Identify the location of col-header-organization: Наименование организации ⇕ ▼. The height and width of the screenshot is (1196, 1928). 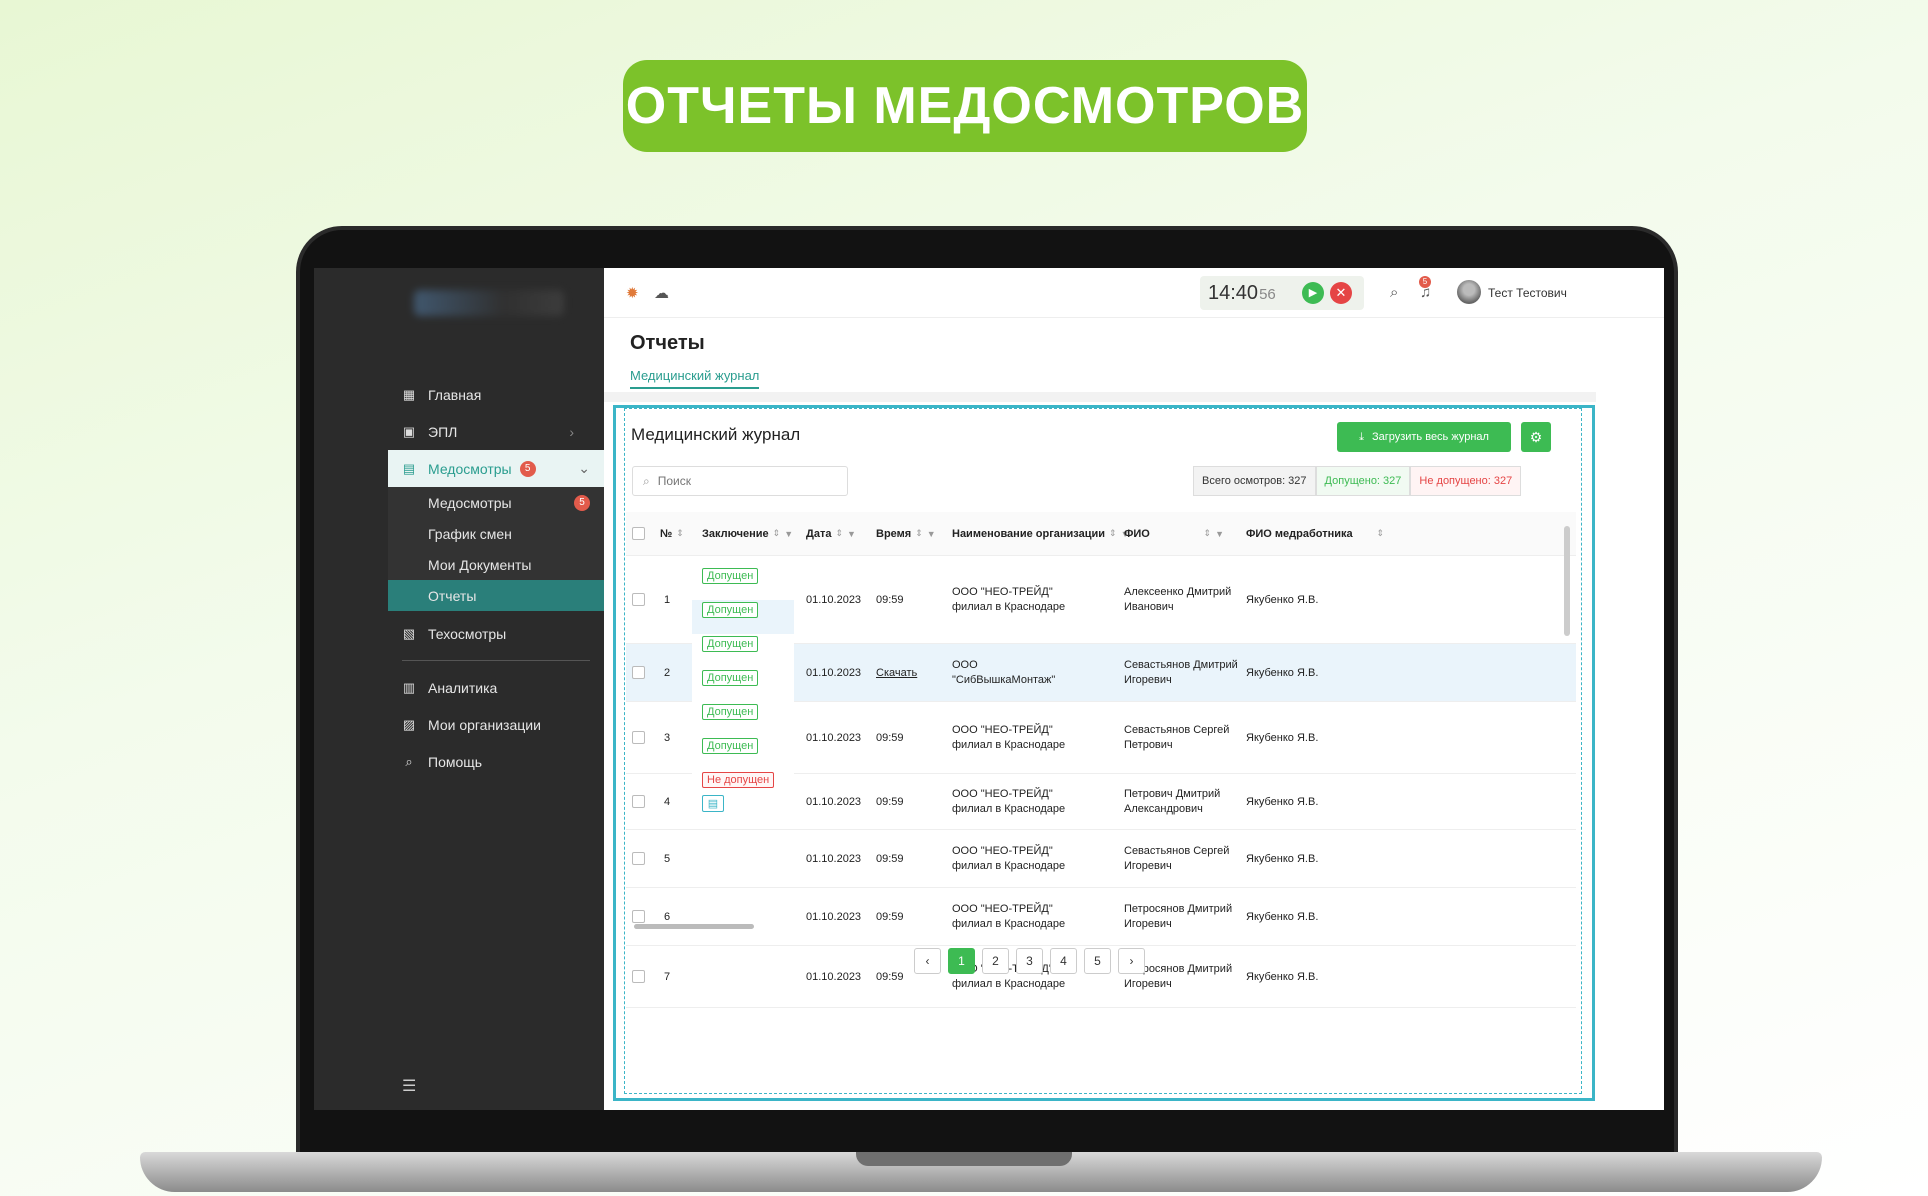
(1041, 534).